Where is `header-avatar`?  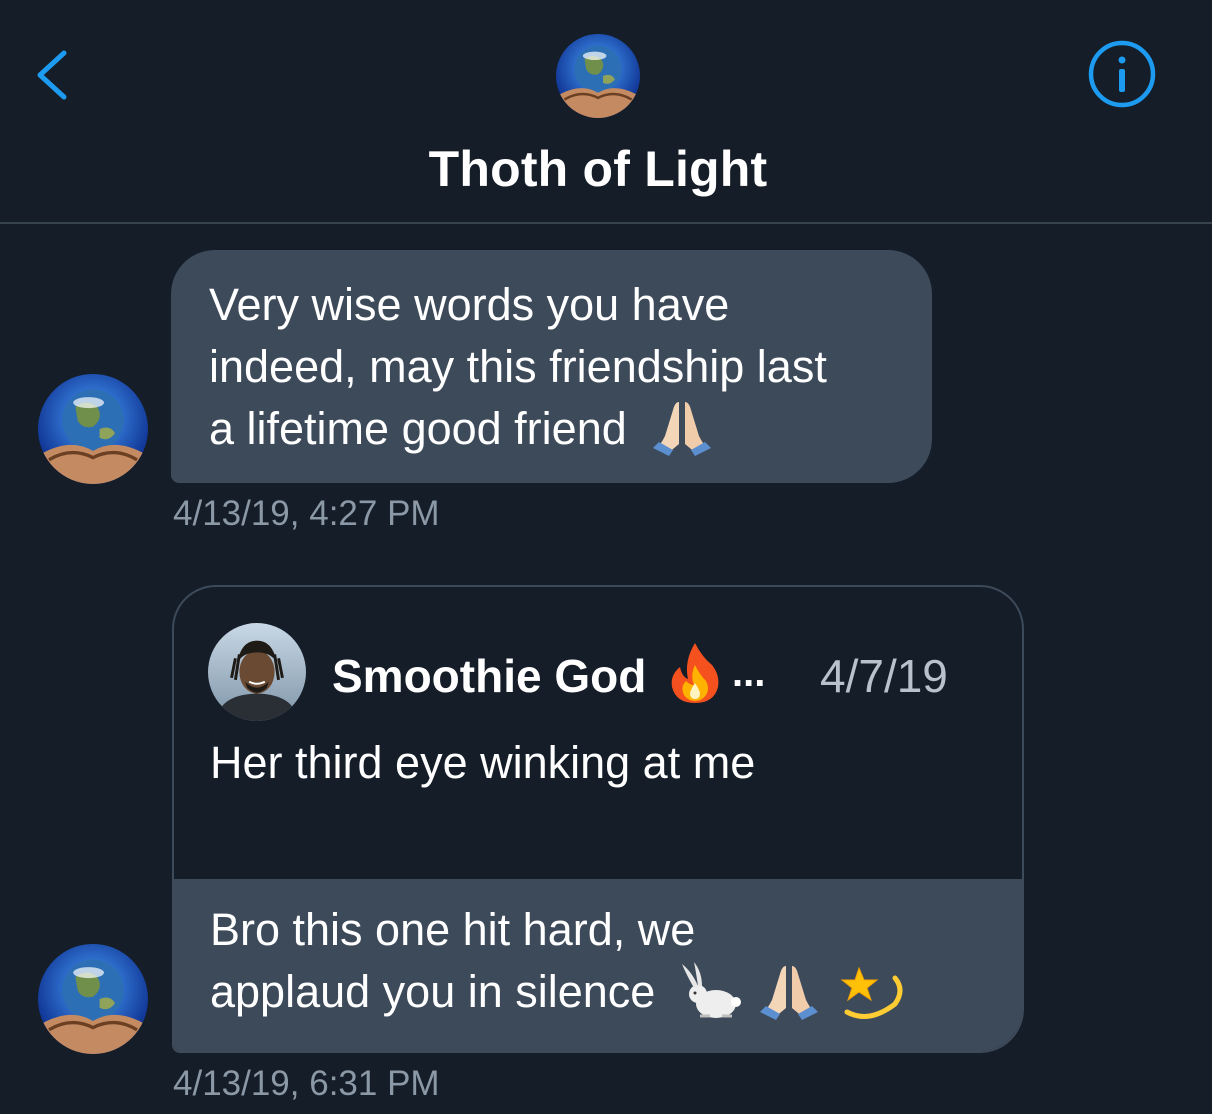 header-avatar is located at coordinates (598, 76).